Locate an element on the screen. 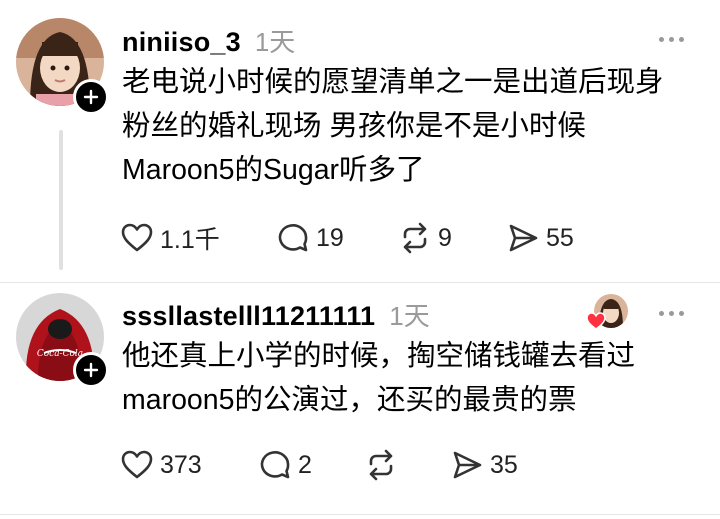 This screenshot has width=720, height=519. like-button: 373 is located at coordinates (189, 465).